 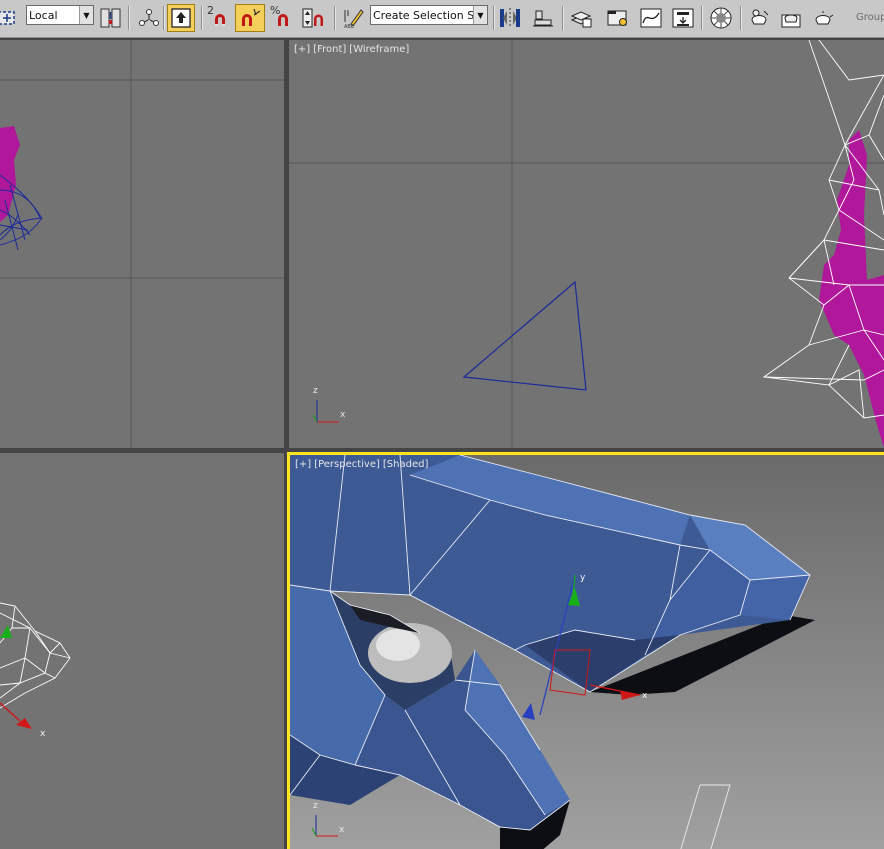 I want to click on rendered-frame-window-icon, so click(x=791, y=18).